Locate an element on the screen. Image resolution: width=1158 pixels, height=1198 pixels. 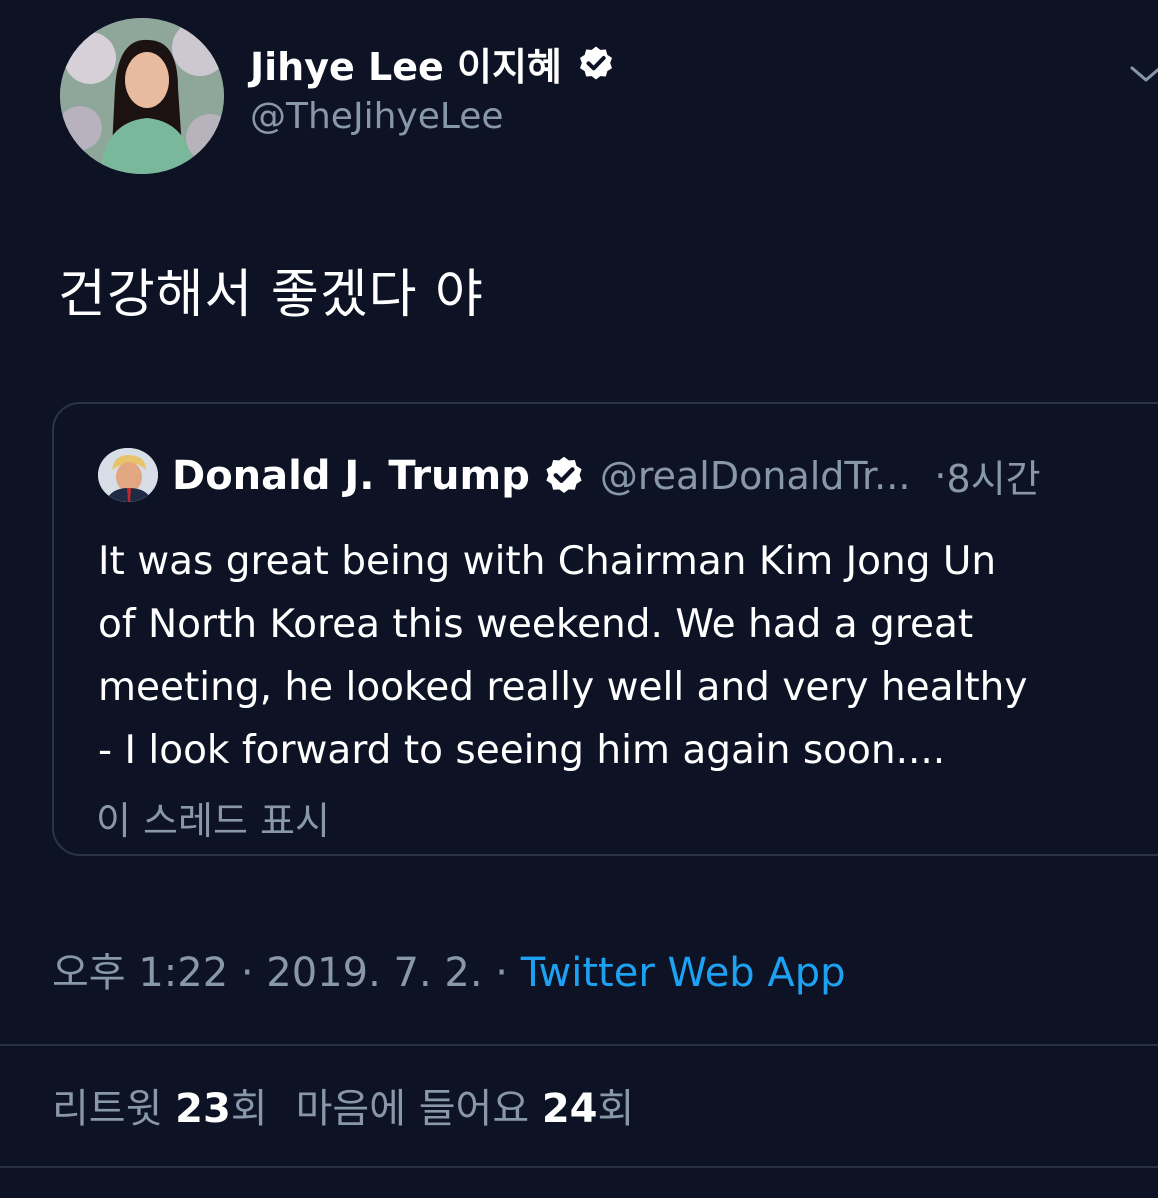
author-name-text: Jihye Lee 이지혜 is located at coordinates (406, 67).